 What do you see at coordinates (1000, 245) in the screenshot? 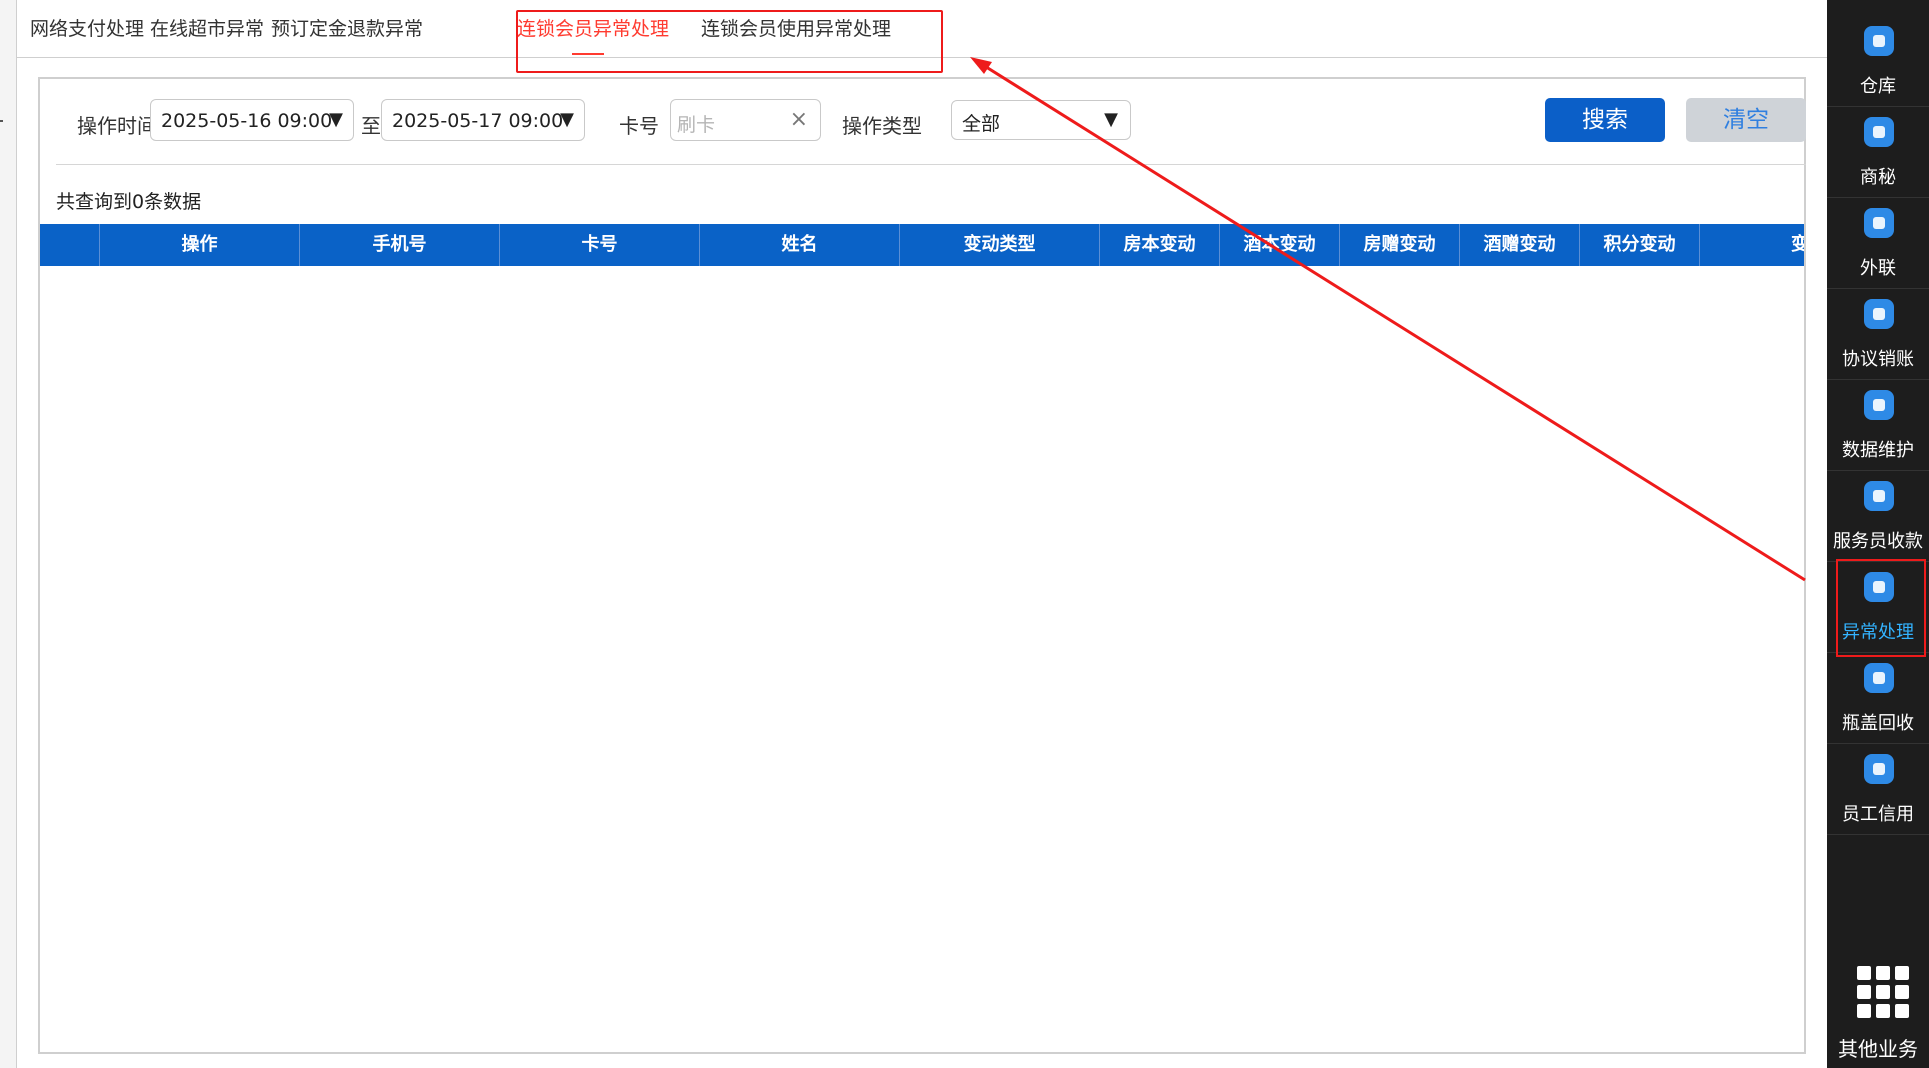
I see `col-change-type: 变动类型` at bounding box center [1000, 245].